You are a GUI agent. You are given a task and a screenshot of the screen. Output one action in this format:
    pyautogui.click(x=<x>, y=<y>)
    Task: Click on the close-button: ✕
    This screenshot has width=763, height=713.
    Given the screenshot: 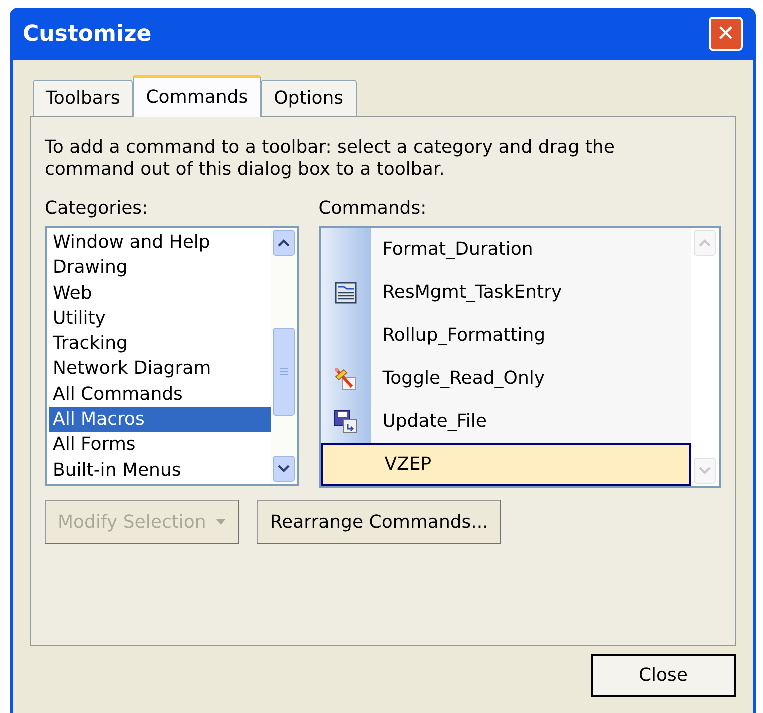 What is the action you would take?
    pyautogui.click(x=726, y=34)
    